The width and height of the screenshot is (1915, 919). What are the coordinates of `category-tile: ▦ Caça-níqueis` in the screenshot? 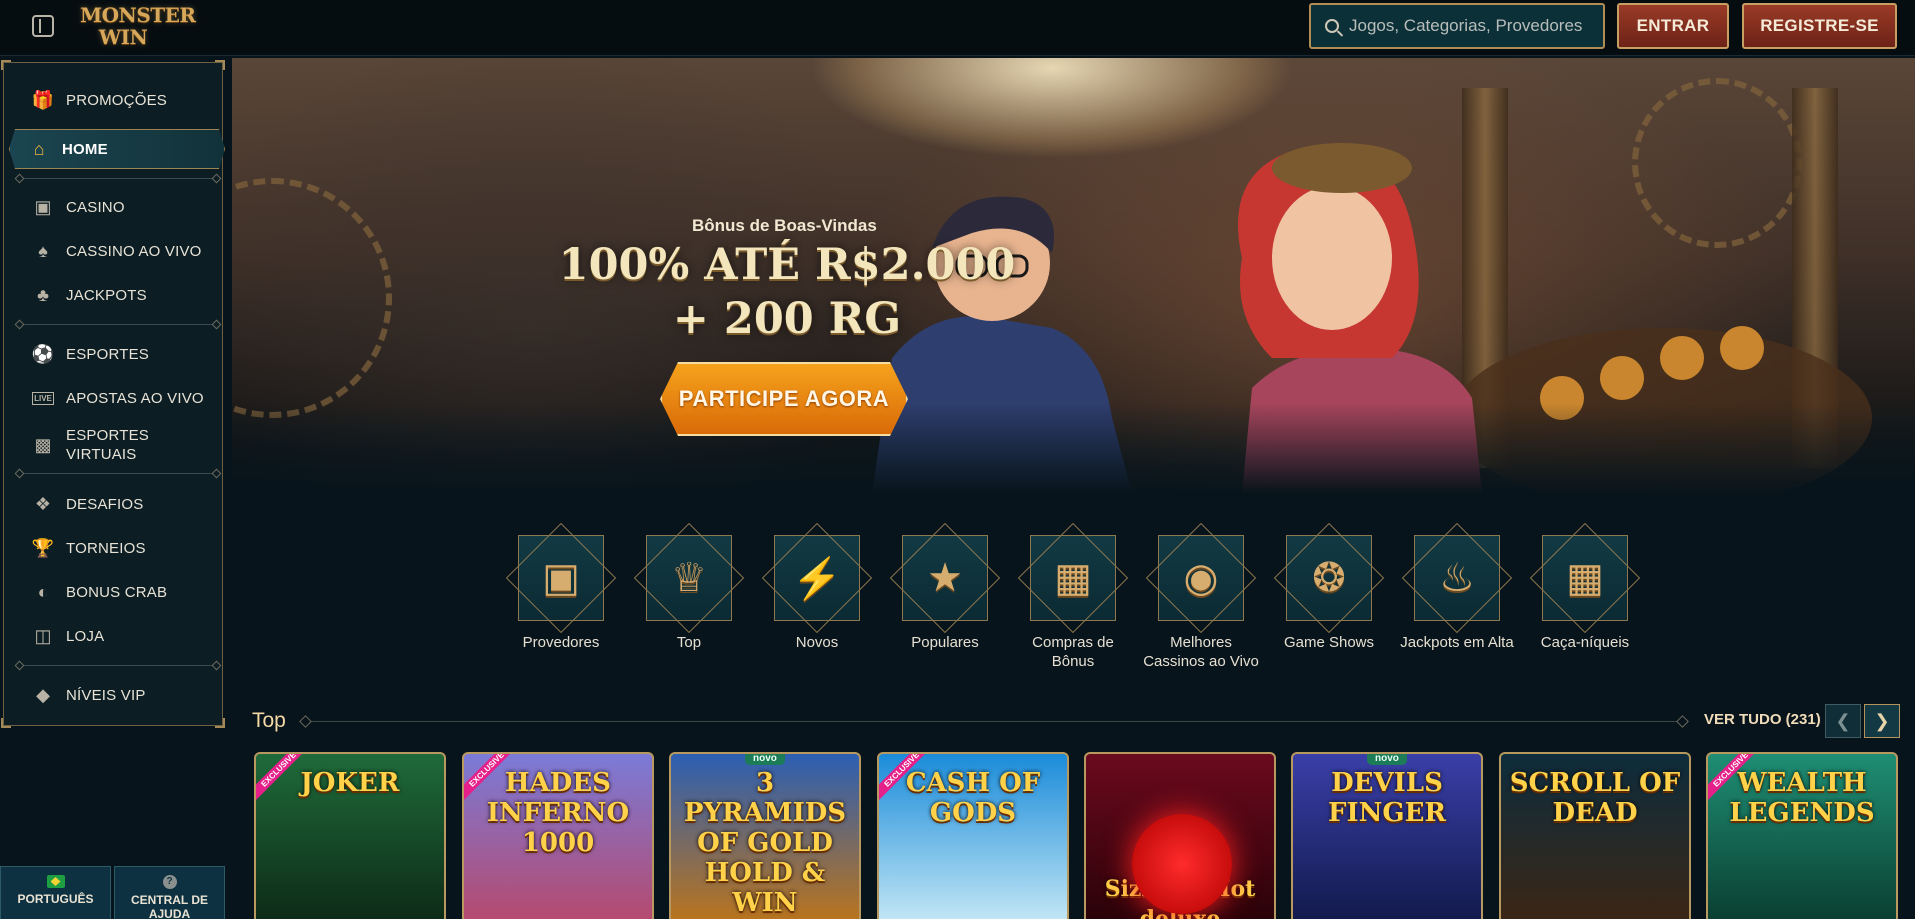 It's located at (1585, 593).